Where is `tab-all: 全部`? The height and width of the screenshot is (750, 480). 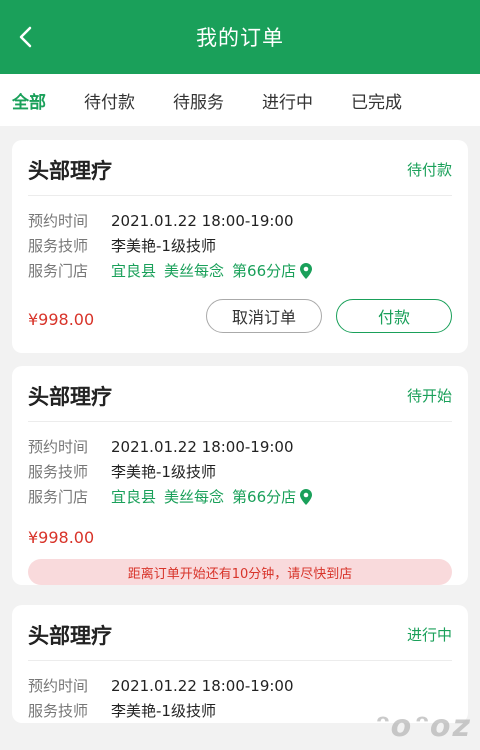
tab-all: 全部 is located at coordinates (29, 100).